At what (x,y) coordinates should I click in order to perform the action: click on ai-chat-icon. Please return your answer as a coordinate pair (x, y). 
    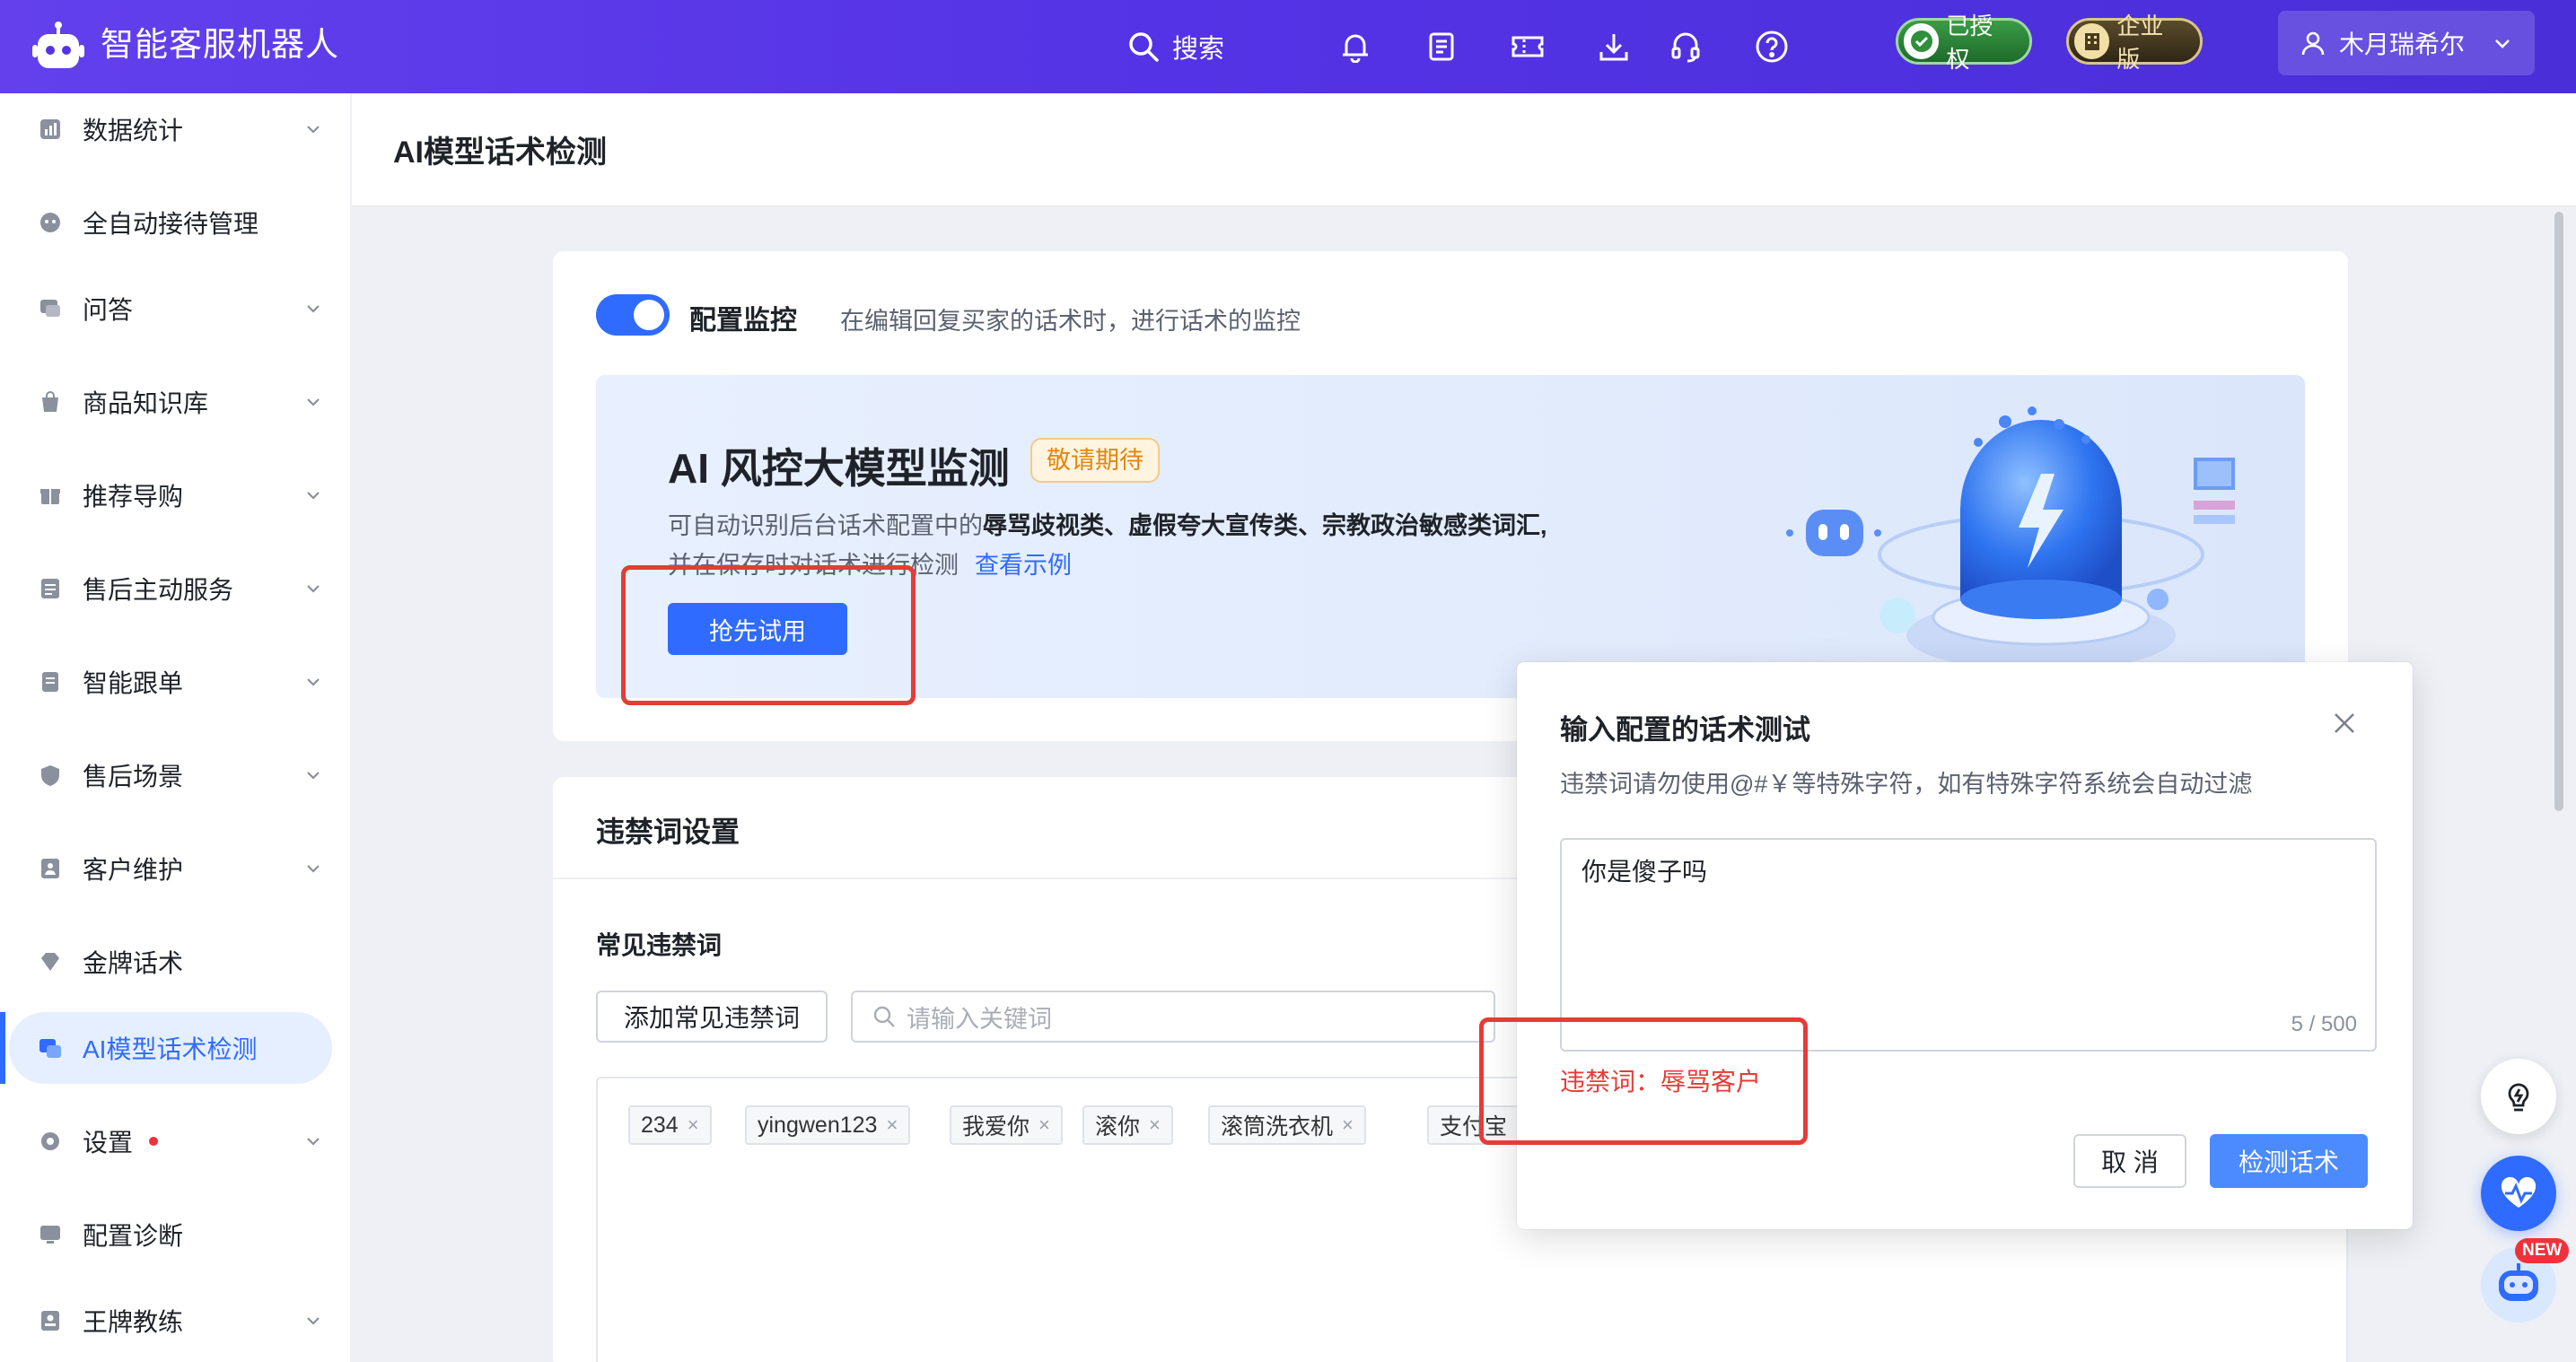
    Looking at the image, I should click on (50, 1048).